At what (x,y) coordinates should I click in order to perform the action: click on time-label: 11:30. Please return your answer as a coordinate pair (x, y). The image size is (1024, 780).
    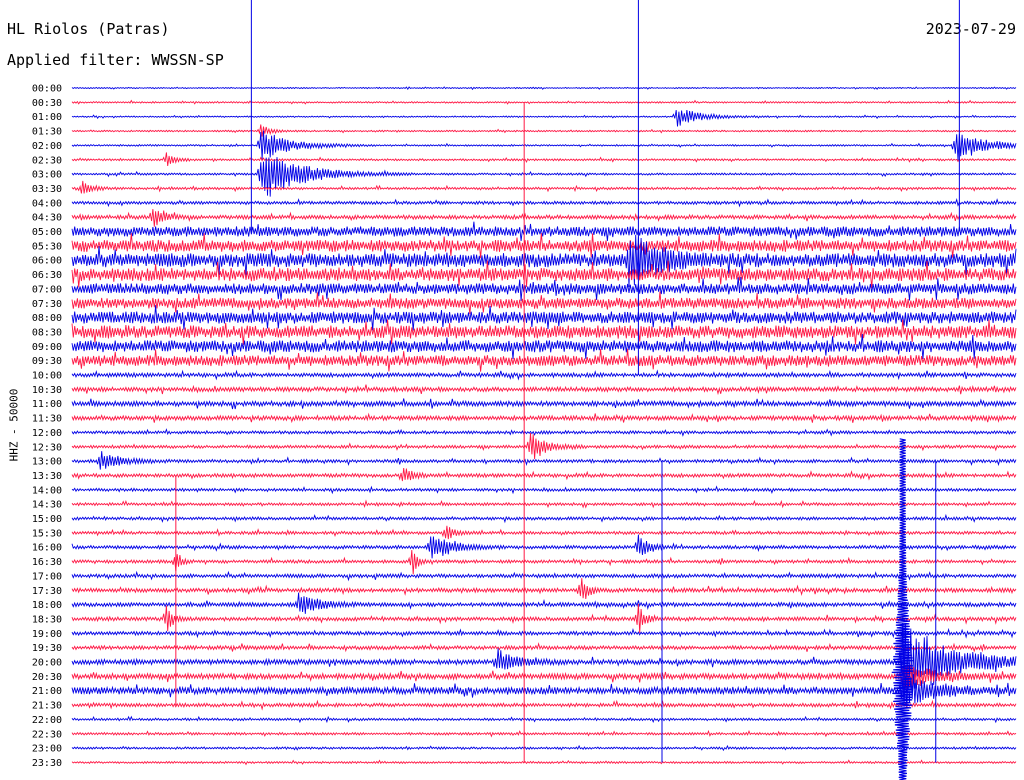
    Looking at the image, I should click on (47, 419).